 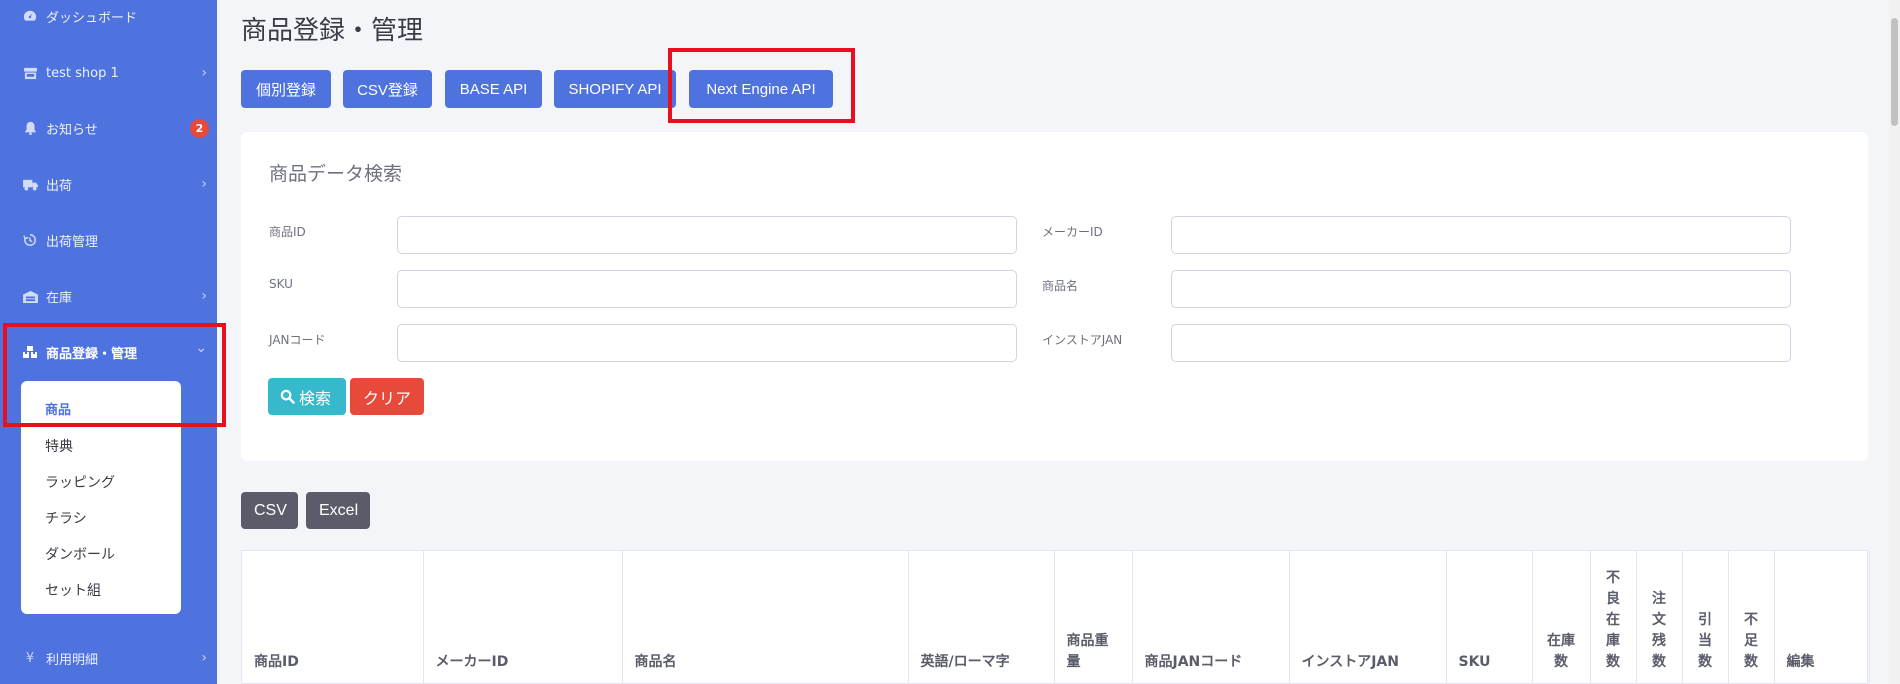 What do you see at coordinates (1822, 617) in the screenshot?
I see `column-header-edit: 編集` at bounding box center [1822, 617].